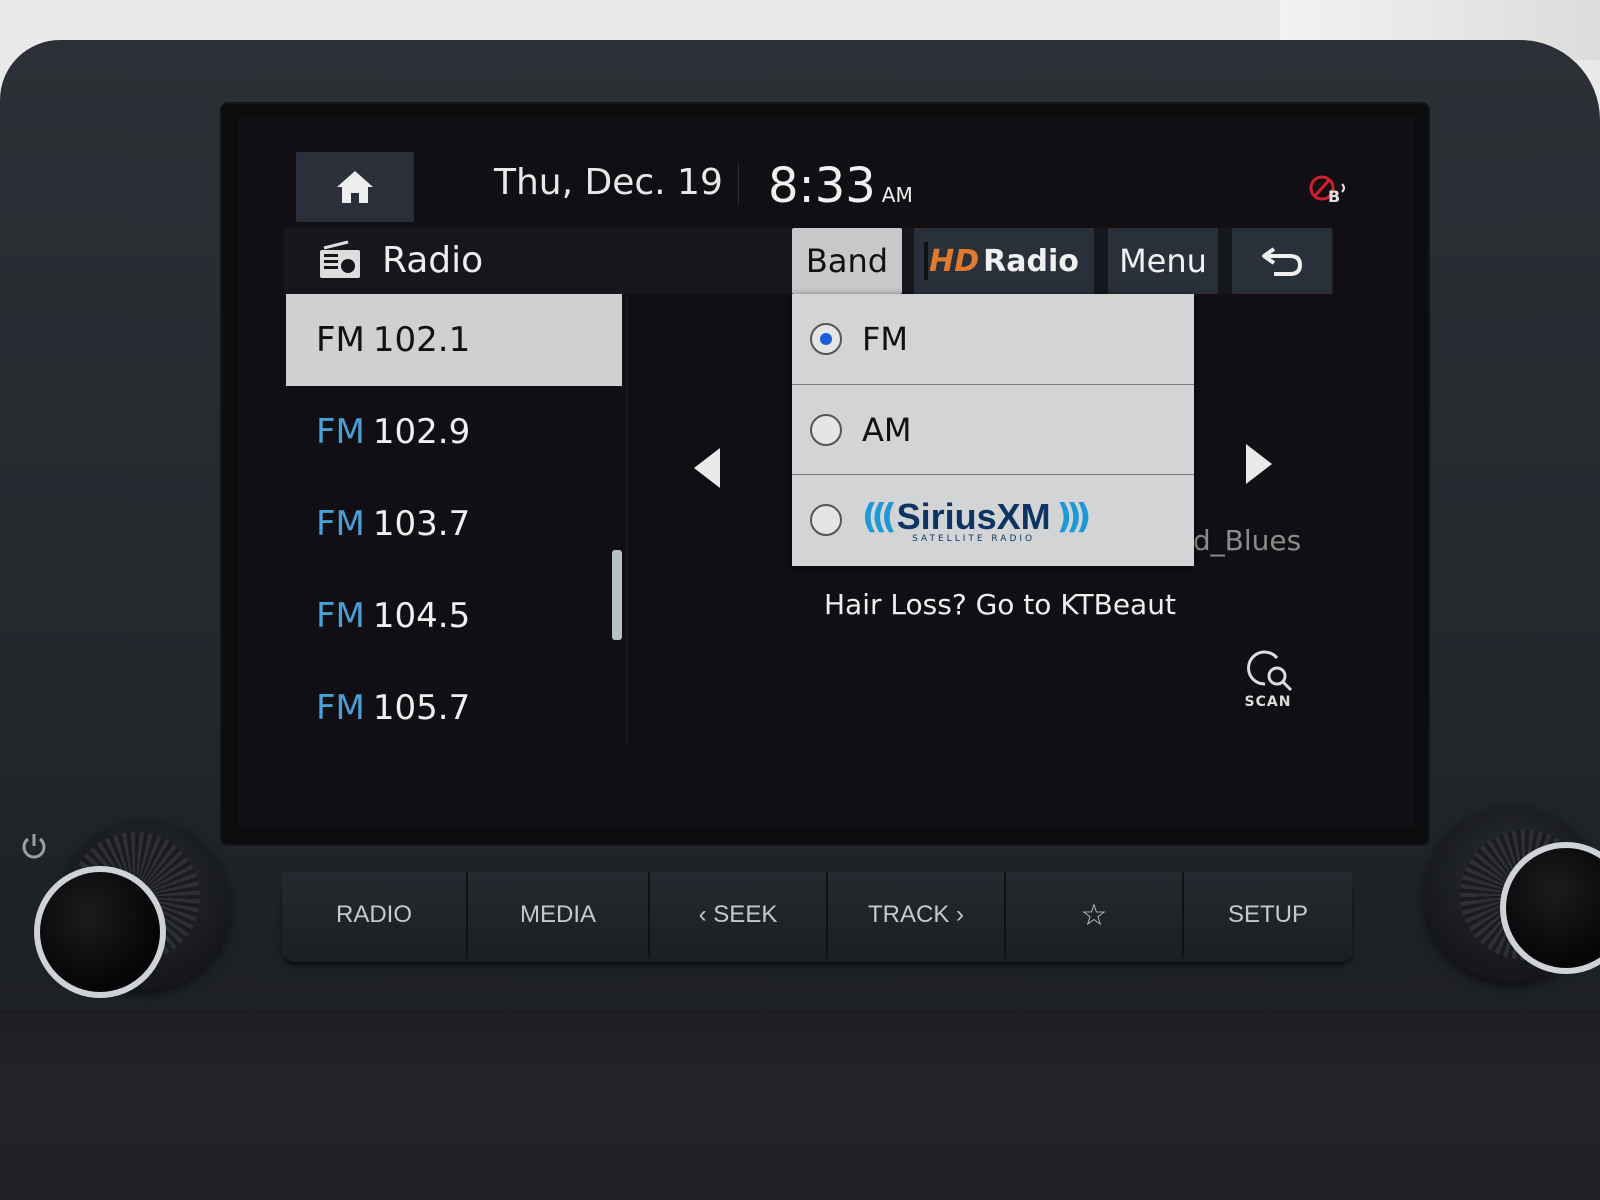  I want to click on preset-scrollbar, so click(617, 595).